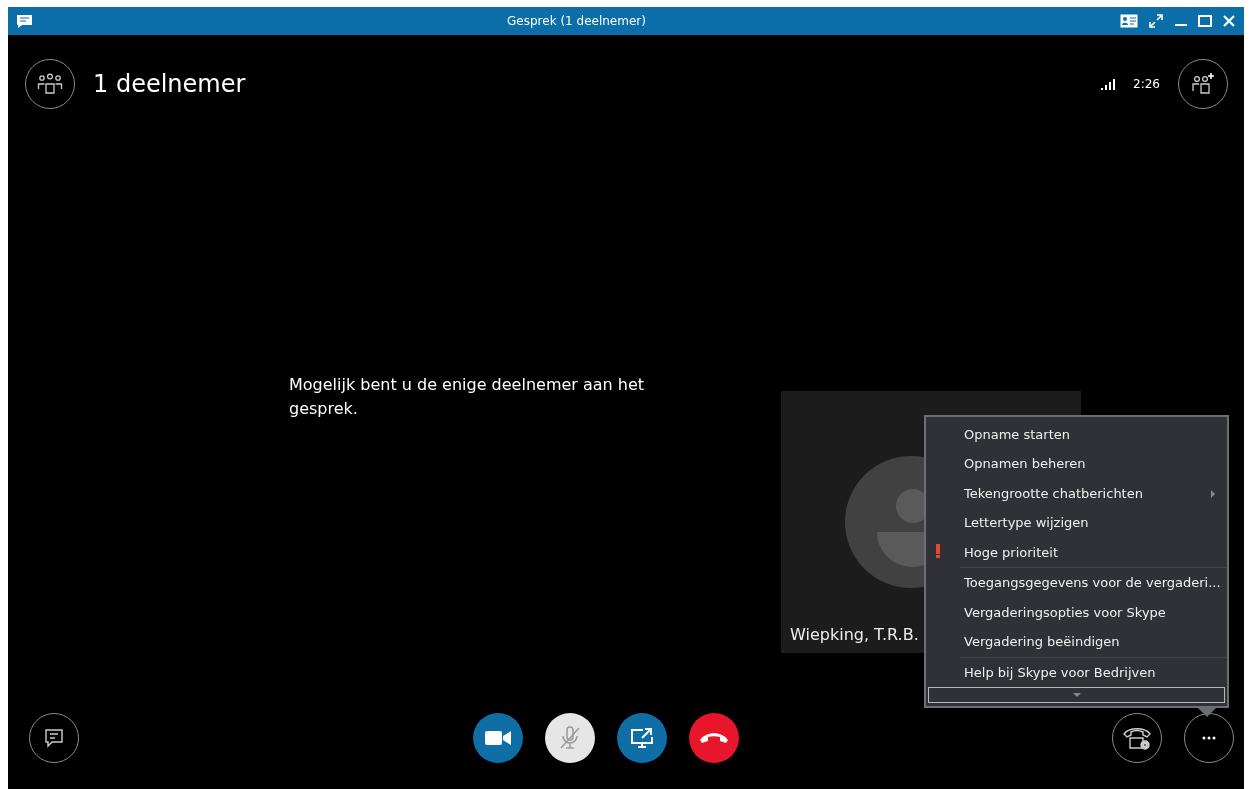 The width and height of the screenshot is (1252, 789). I want to click on scroll-down-button, so click(1076, 695).